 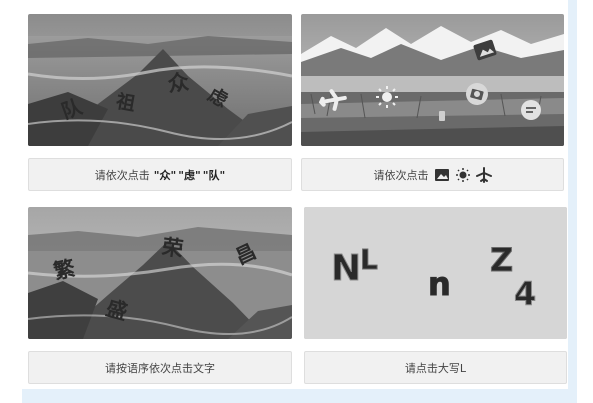 What do you see at coordinates (160, 273) in the screenshot?
I see `phrase-captcha-image: 繁 荣 昌 盛` at bounding box center [160, 273].